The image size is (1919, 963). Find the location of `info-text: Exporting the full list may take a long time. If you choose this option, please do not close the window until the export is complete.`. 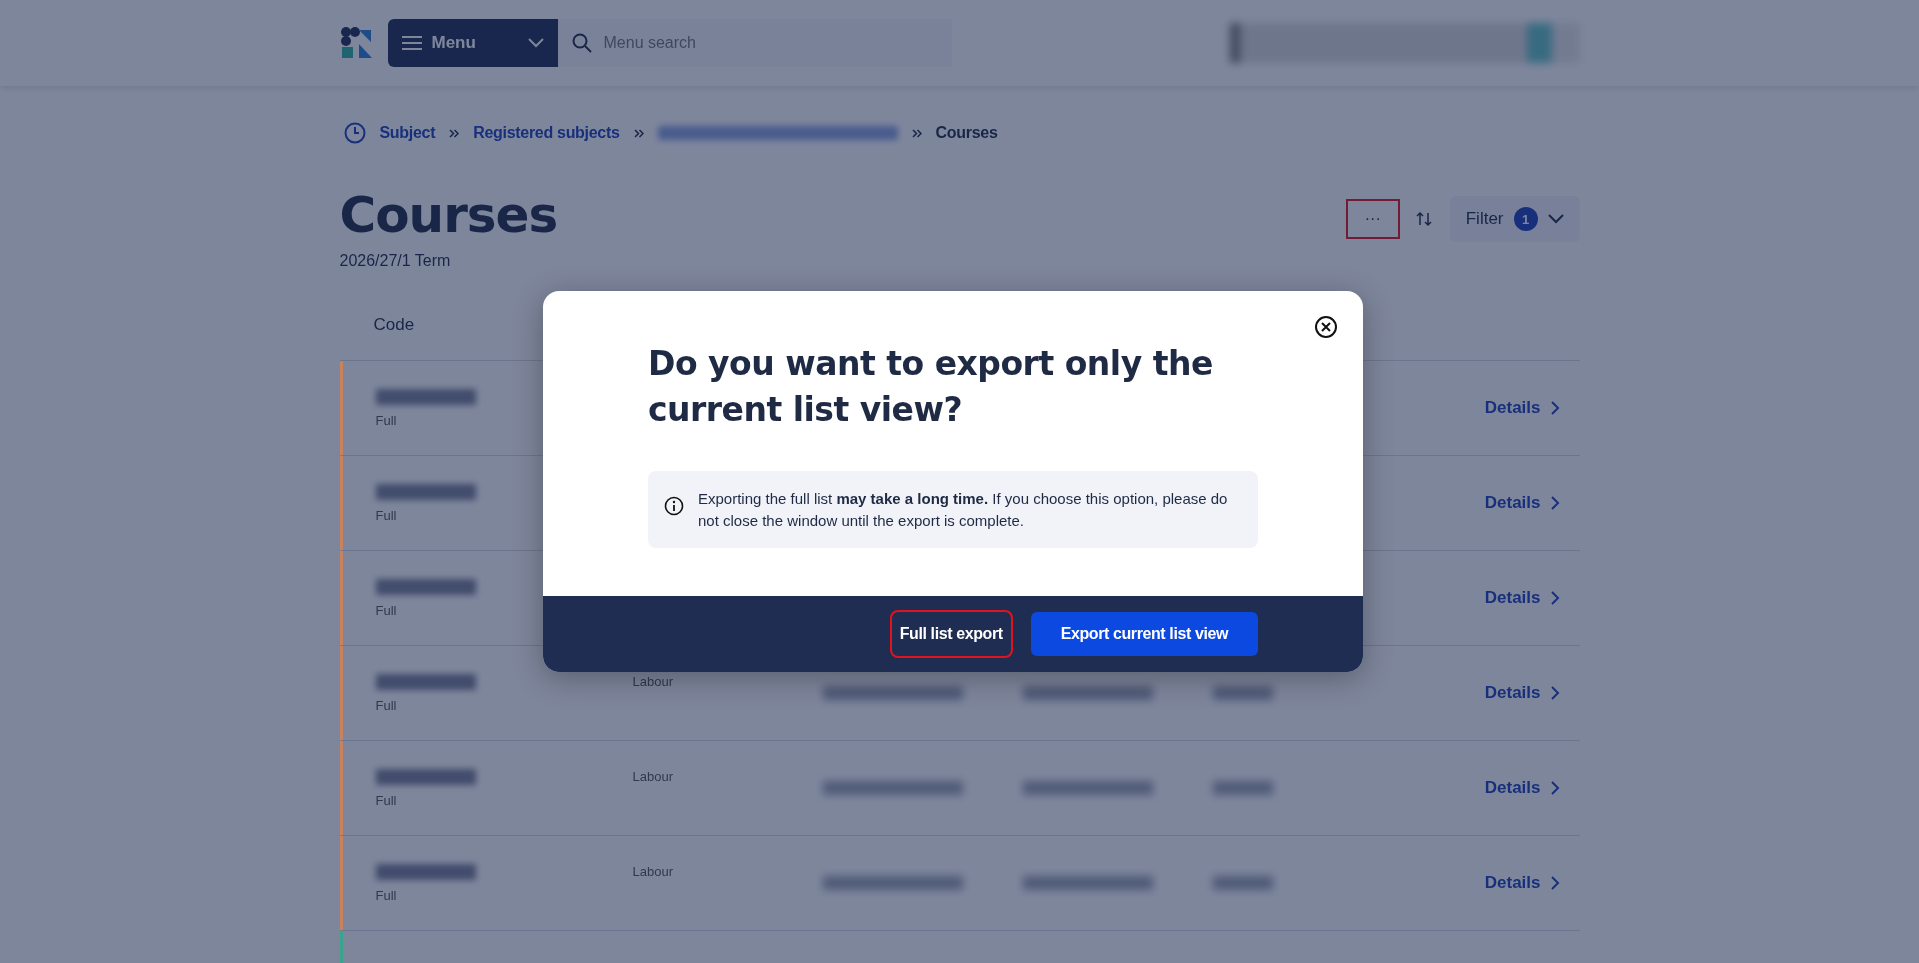

info-text: Exporting the full list may take a long time. If you choose this option, please do not close the window until the export is complete. is located at coordinates (963, 510).